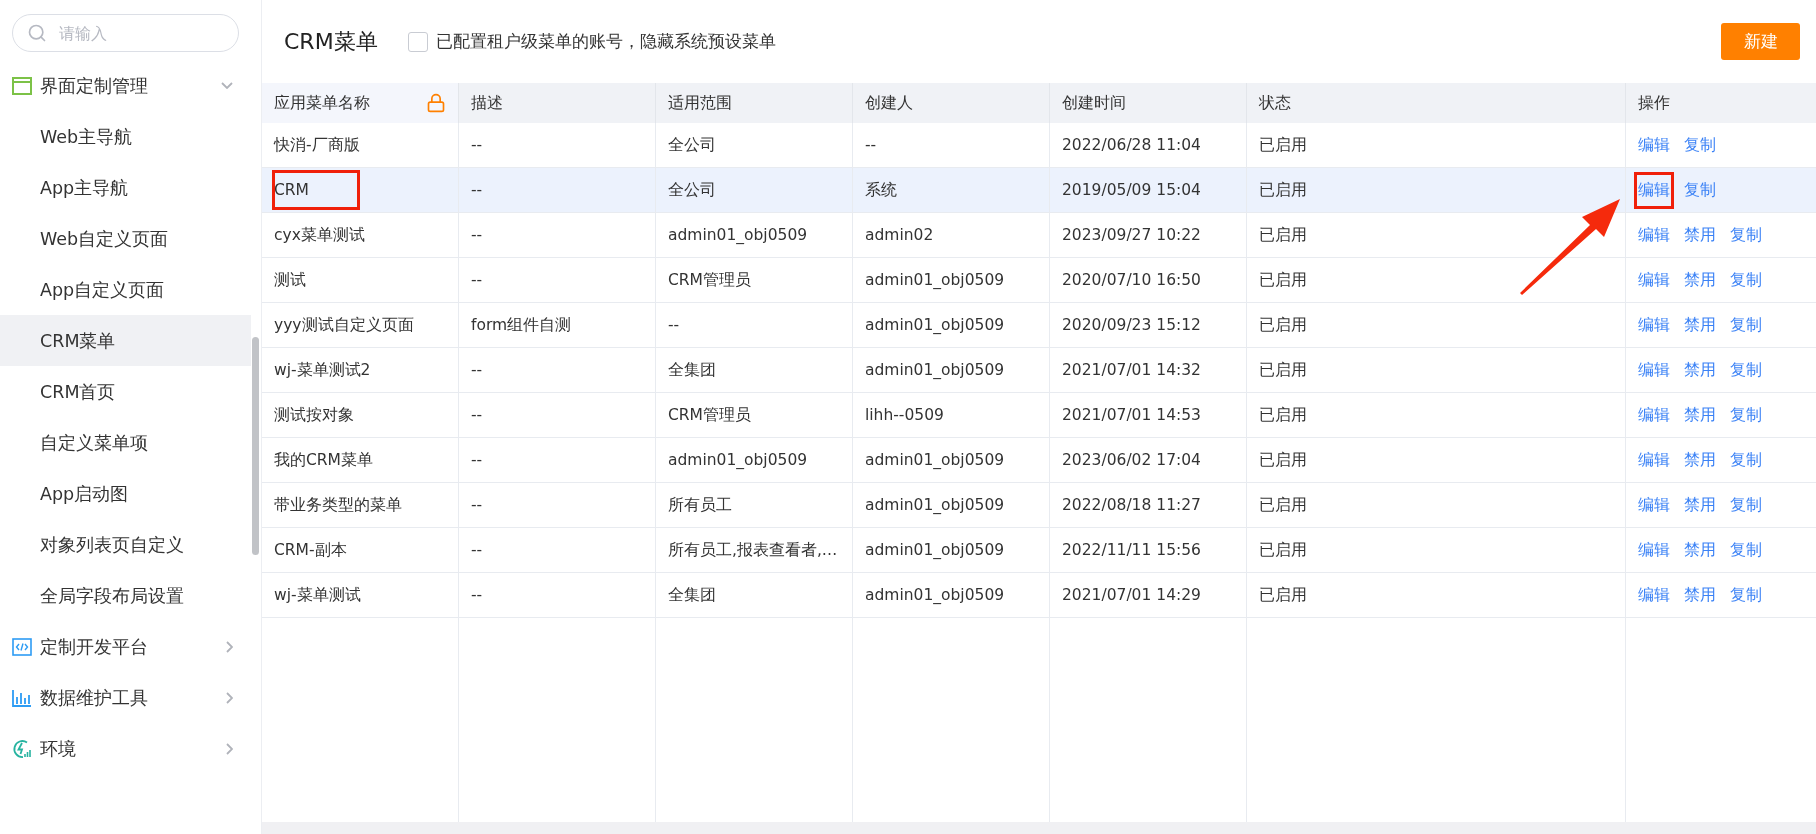  Describe the element at coordinates (709, 415) in the screenshot. I see `table-cell: CRM管理员` at that location.